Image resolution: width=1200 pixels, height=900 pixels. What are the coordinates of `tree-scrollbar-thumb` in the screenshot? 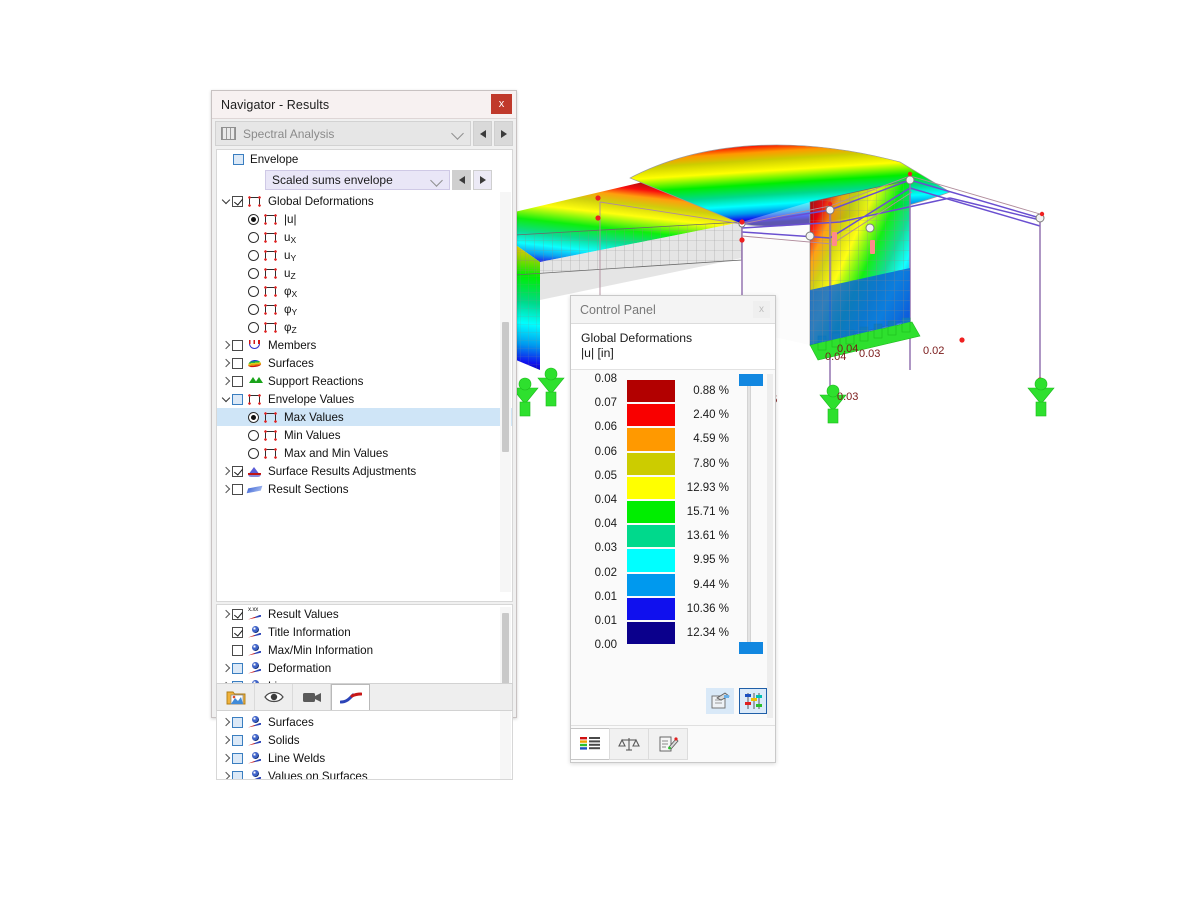 It's located at (505, 387).